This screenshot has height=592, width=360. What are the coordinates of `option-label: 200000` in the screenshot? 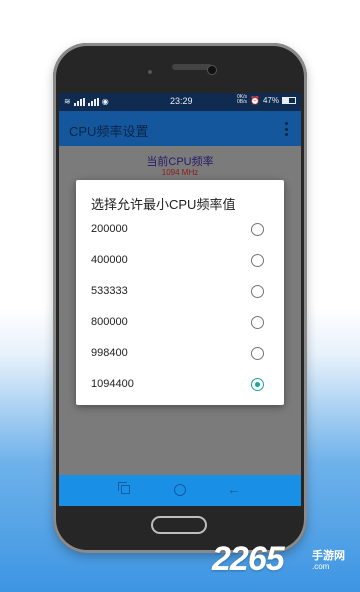 It's located at (109, 229).